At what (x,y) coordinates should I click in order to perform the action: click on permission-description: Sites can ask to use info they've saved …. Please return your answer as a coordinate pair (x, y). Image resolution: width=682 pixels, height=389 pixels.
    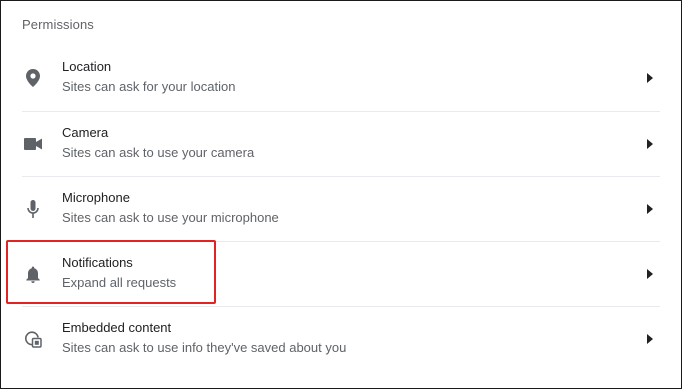
    Looking at the image, I should click on (204, 347).